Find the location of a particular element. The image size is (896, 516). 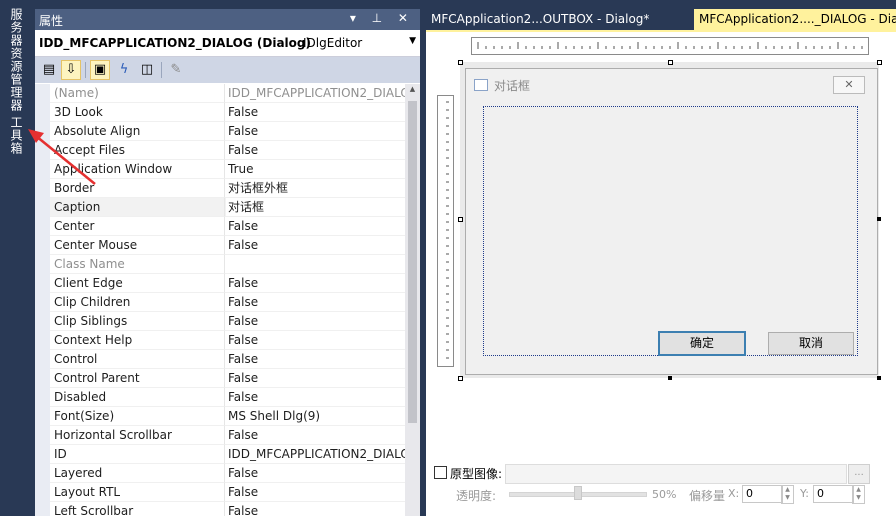

property-row: Client Edge False is located at coordinates (220, 283).